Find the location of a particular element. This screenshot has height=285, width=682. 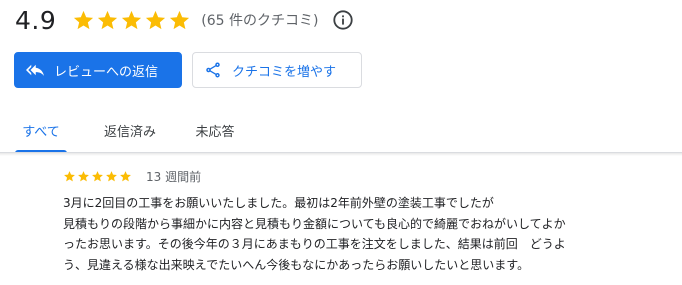

tab-all: すべて is located at coordinates (41, 130).